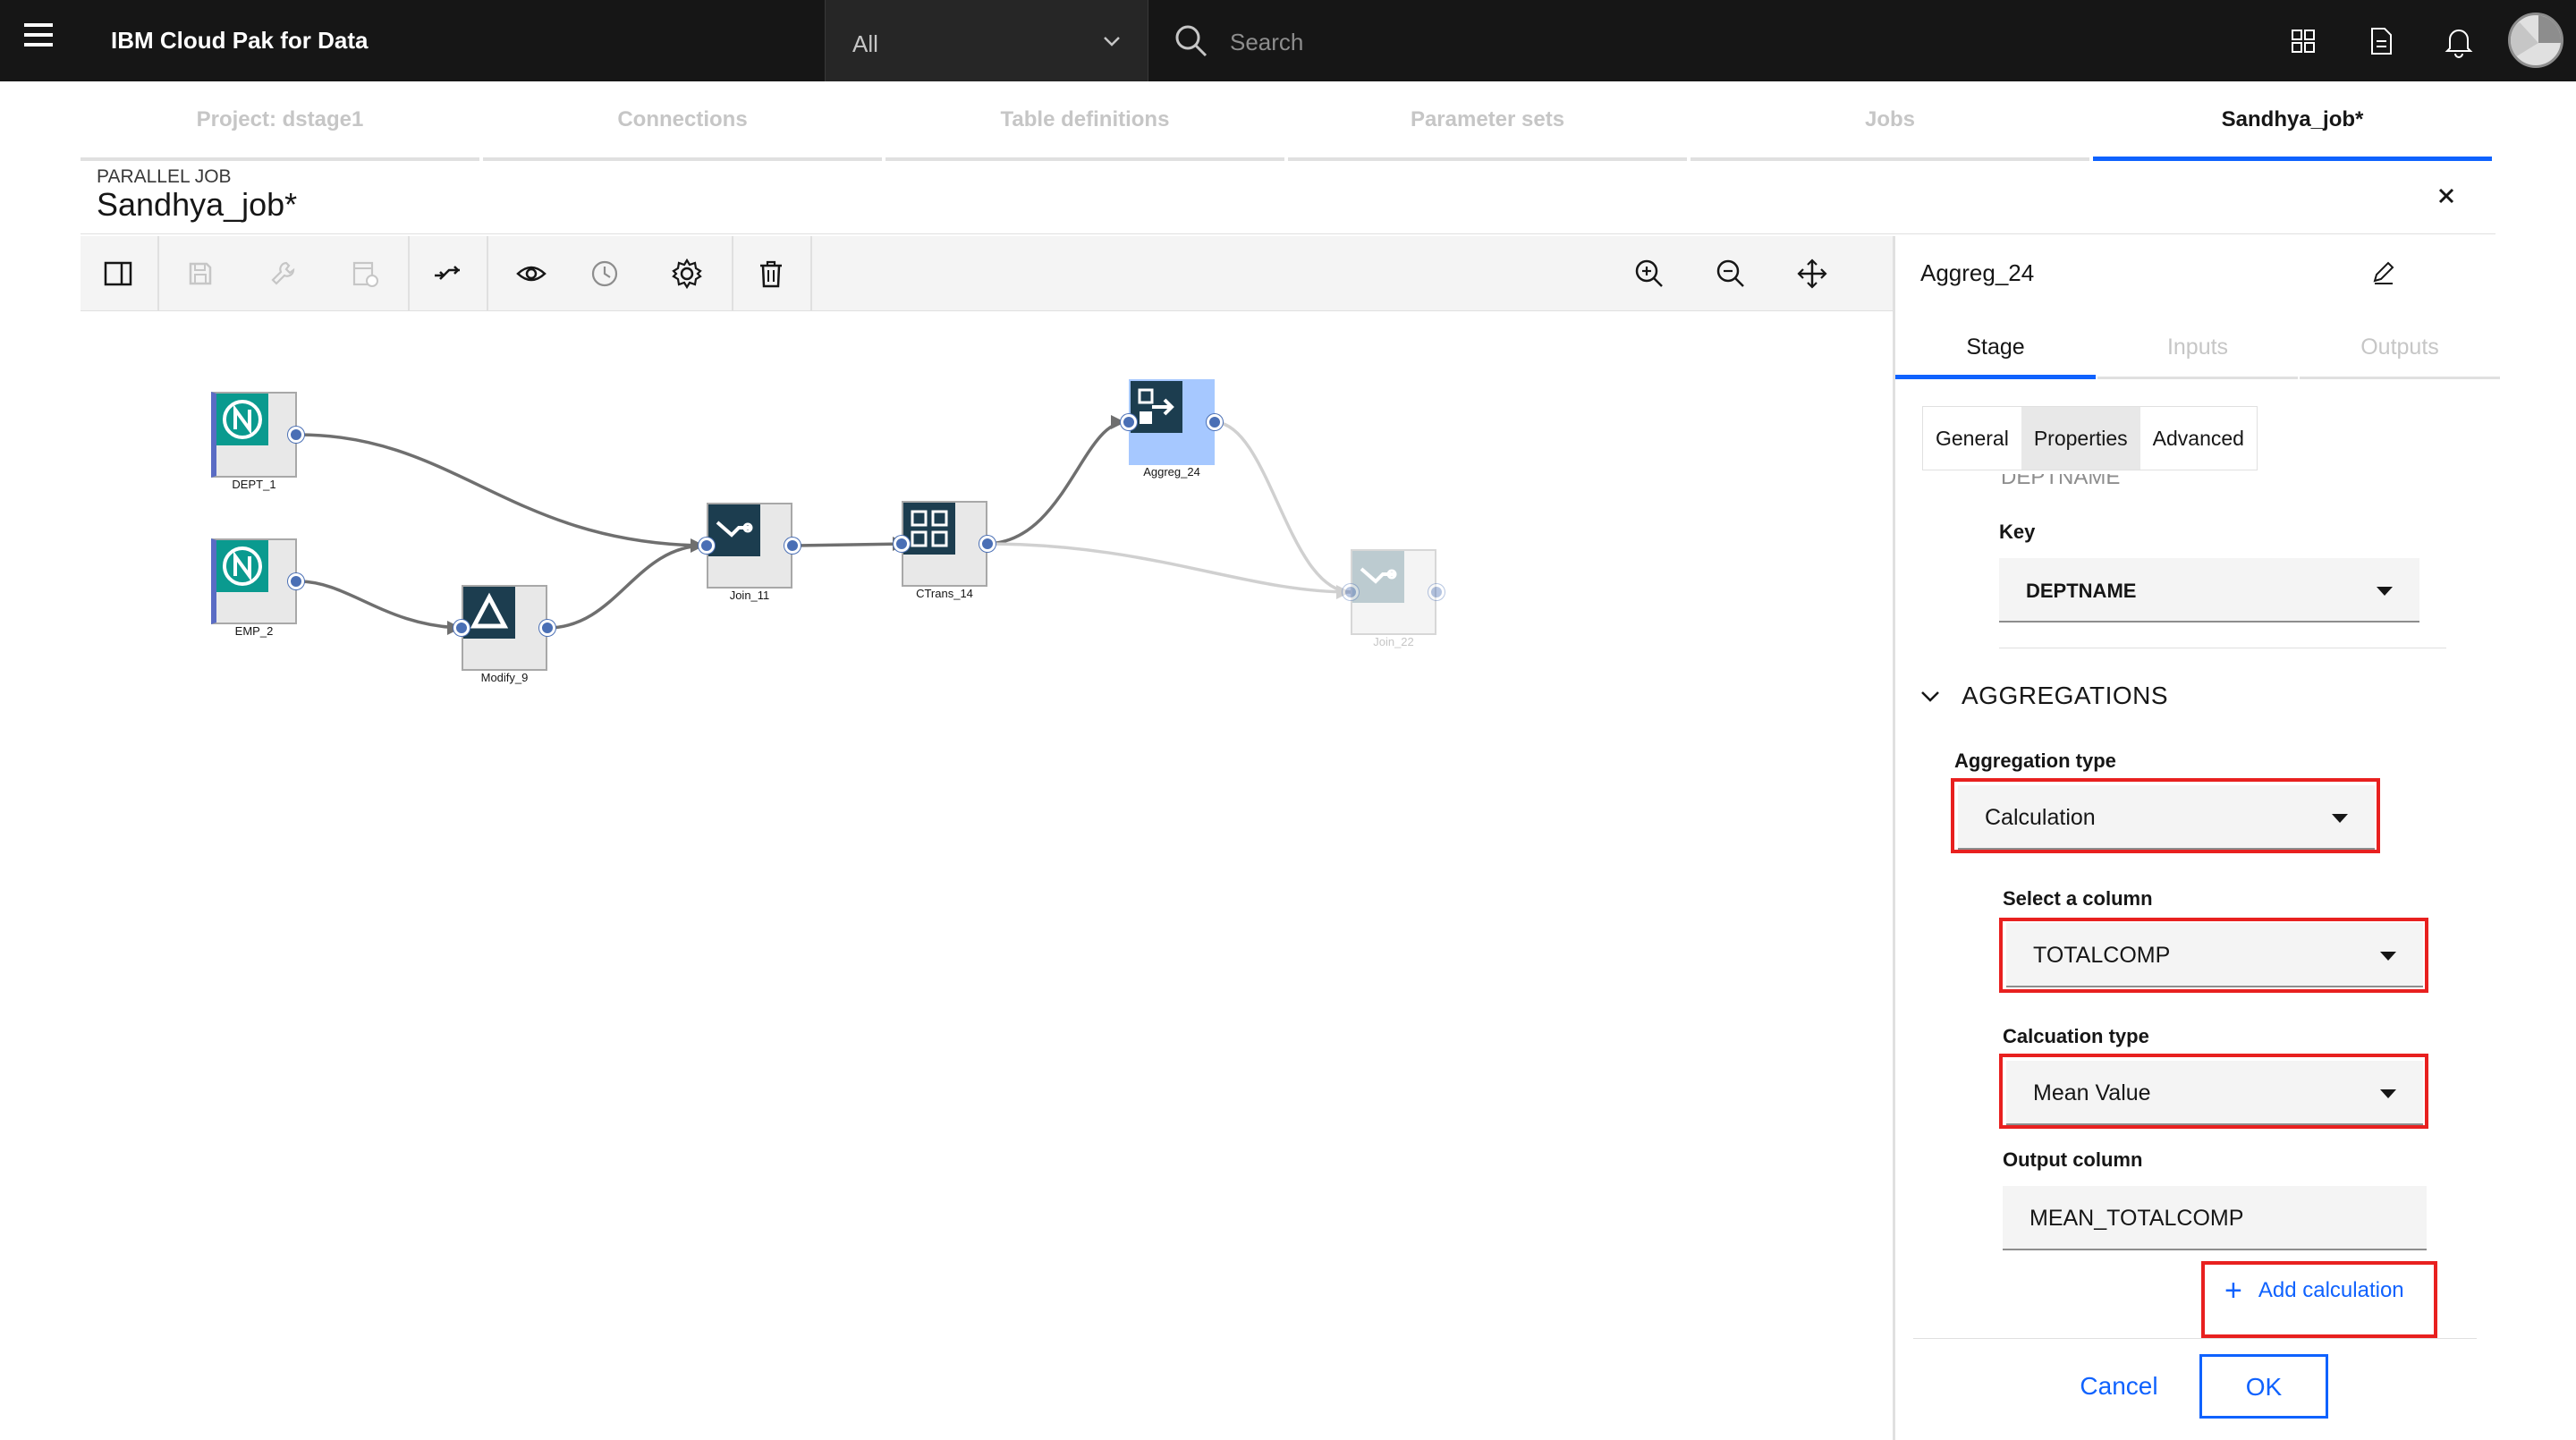 This screenshot has height=1440, width=2576. I want to click on clipped-heading: DEPTNAME, so click(2060, 480).